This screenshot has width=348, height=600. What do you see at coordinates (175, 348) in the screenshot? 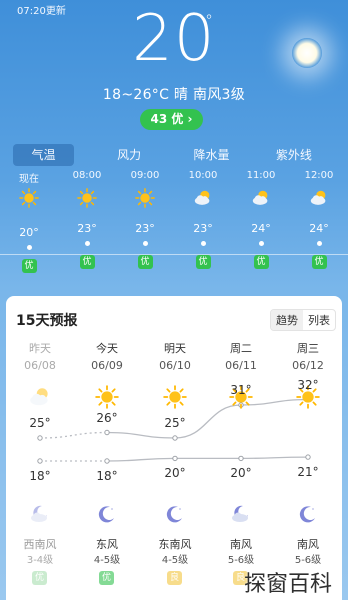
I see `day-name: 明天` at bounding box center [175, 348].